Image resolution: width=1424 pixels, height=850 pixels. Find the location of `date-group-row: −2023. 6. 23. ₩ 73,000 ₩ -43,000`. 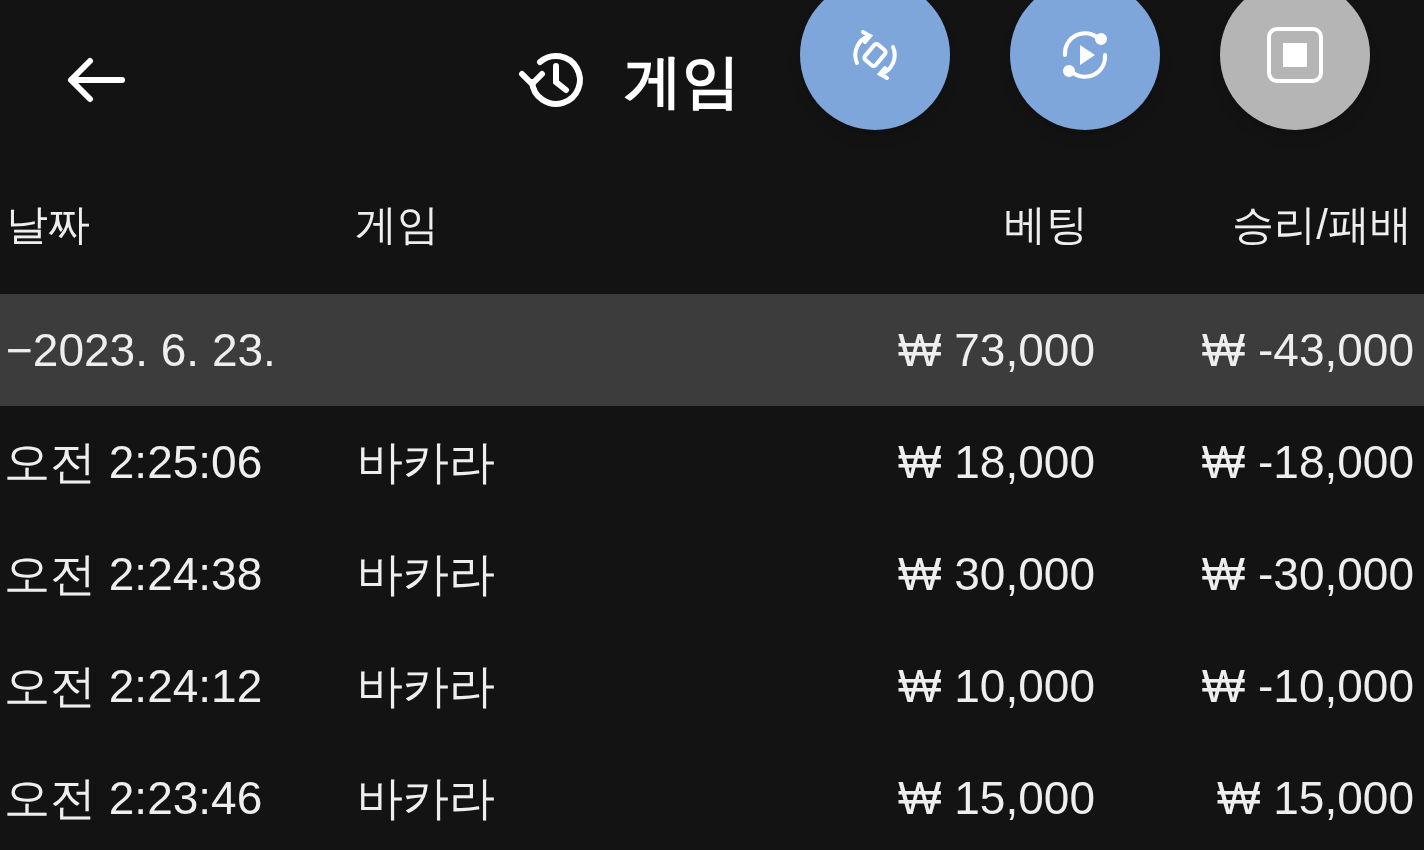

date-group-row: −2023. 6. 23. ₩ 73,000 ₩ -43,000 is located at coordinates (712, 350).